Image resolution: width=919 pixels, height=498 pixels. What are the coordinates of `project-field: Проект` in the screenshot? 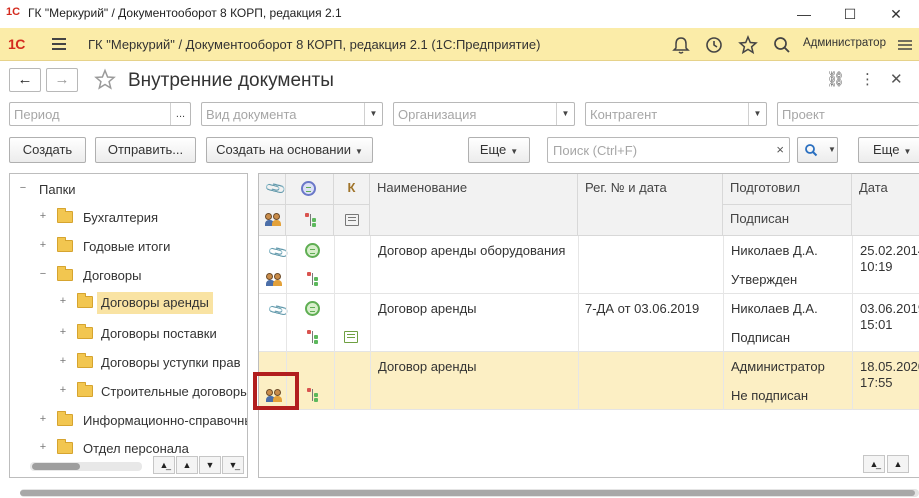 It's located at (848, 114).